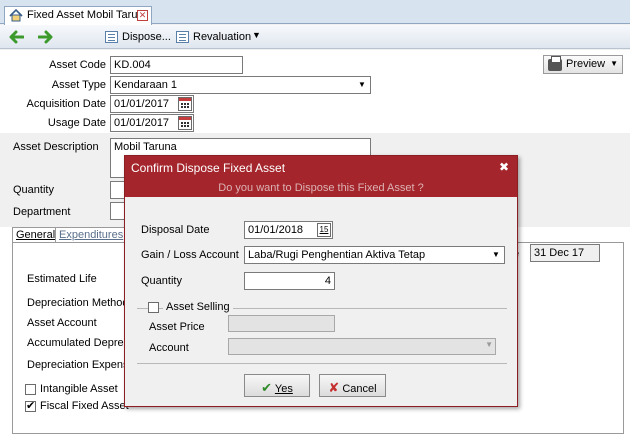 The image size is (630, 443). What do you see at coordinates (142, 15) in the screenshot?
I see `close-tab-icon: ✕` at bounding box center [142, 15].